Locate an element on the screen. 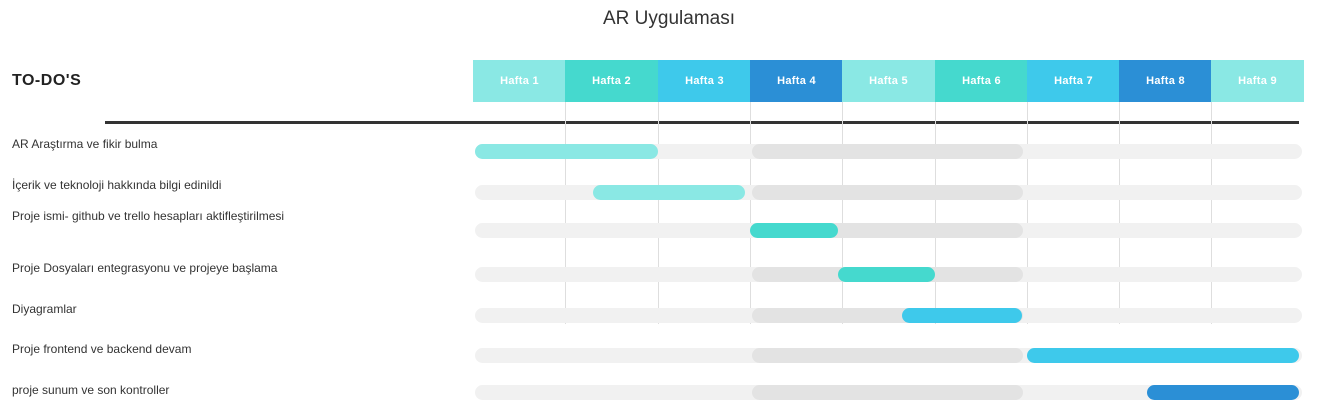 Image resolution: width=1338 pixels, height=409 pixels. task-label: Diyagramlar is located at coordinates (44, 309).